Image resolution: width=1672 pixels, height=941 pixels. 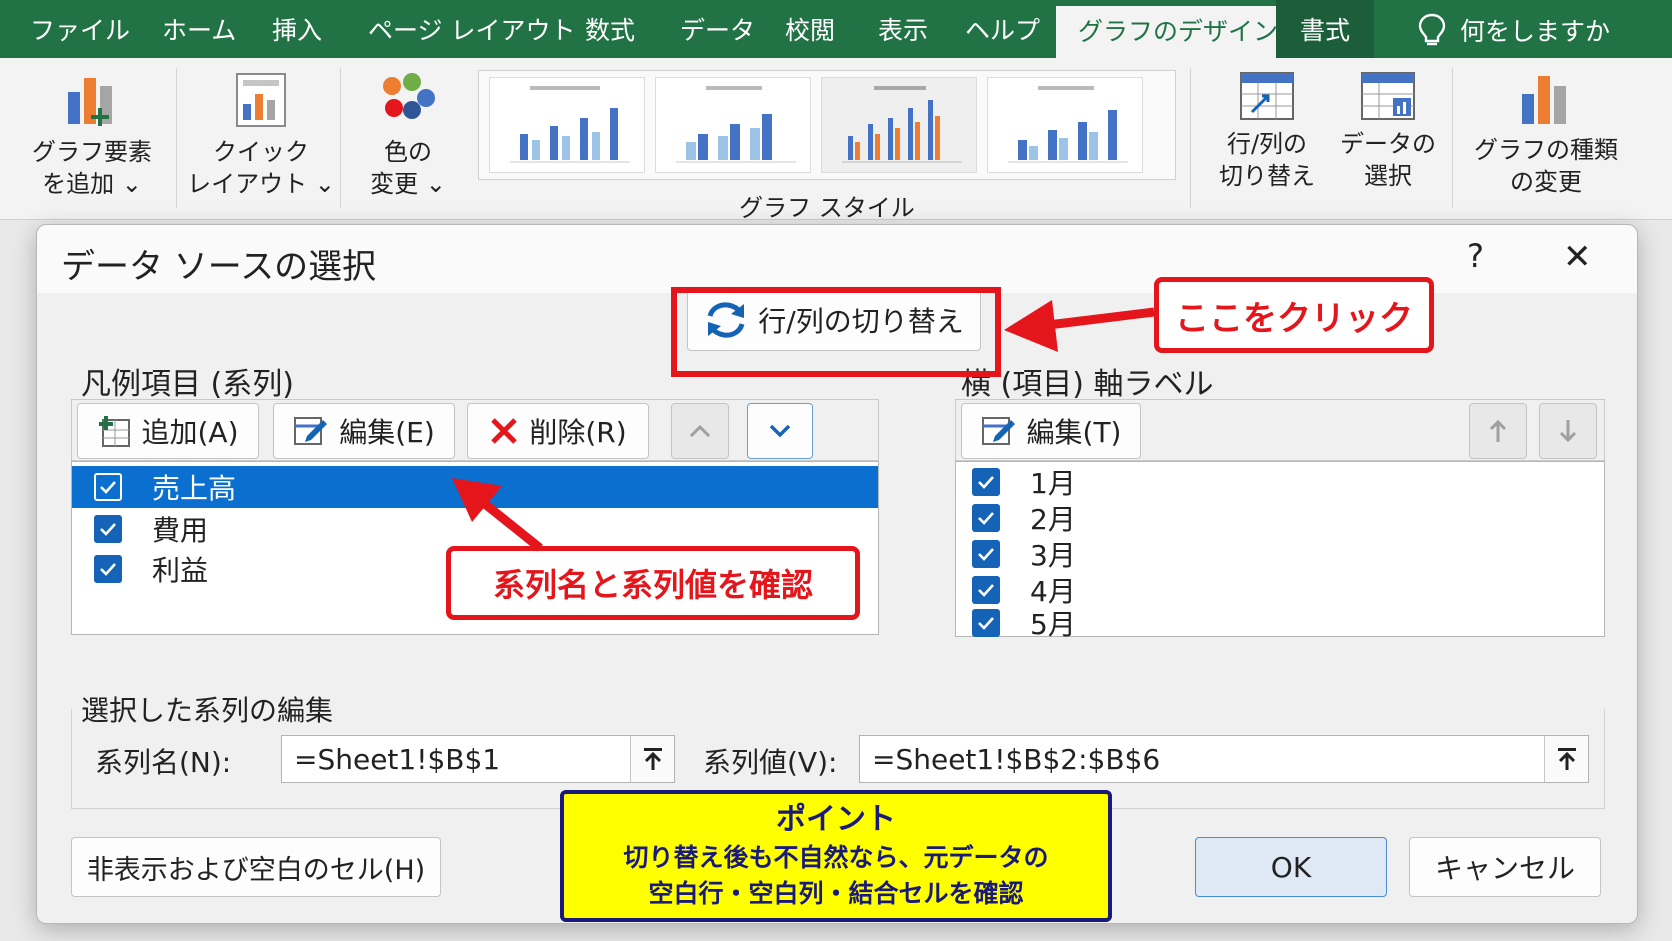 I want to click on axis-move-up-button, so click(x=1498, y=431).